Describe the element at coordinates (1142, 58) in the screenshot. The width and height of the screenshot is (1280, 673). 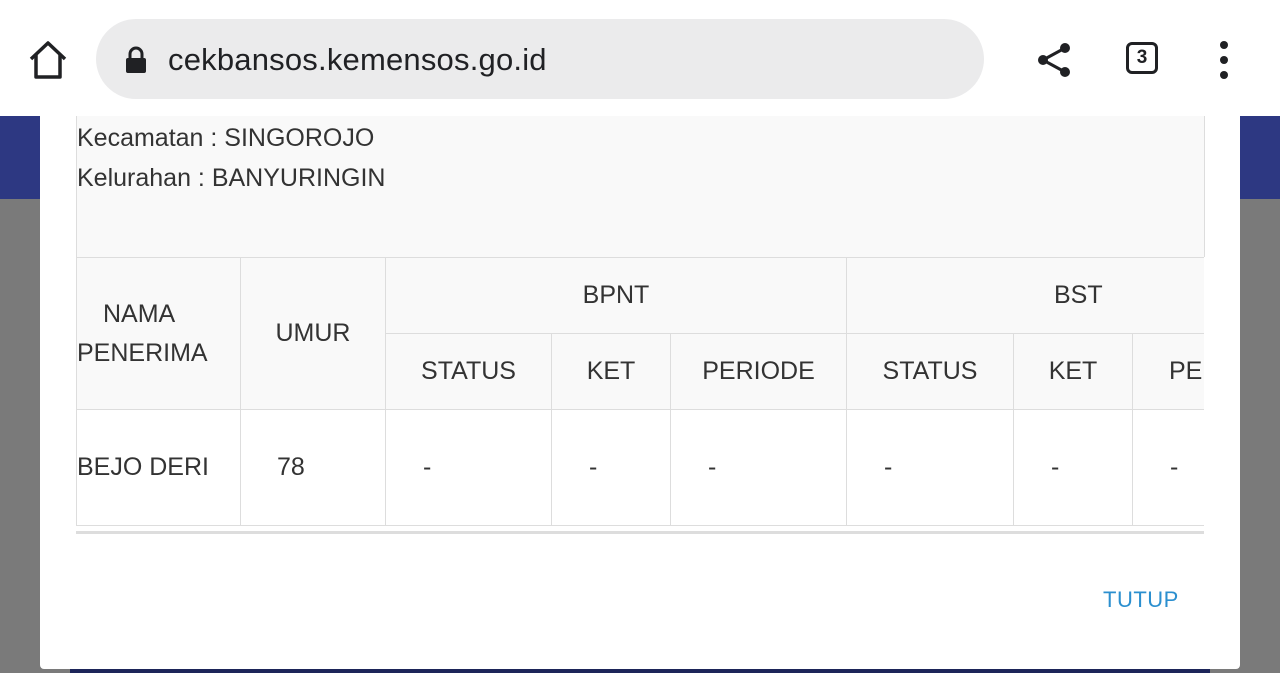
I see `tab-switcher-button: 3` at that location.